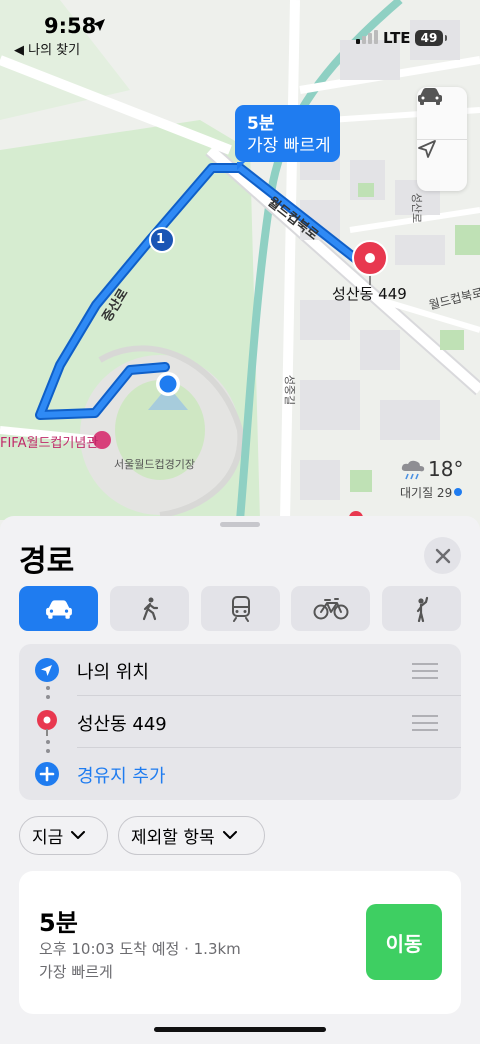 The image size is (480, 1044). What do you see at coordinates (58, 923) in the screenshot?
I see `route-duration: 5분` at bounding box center [58, 923].